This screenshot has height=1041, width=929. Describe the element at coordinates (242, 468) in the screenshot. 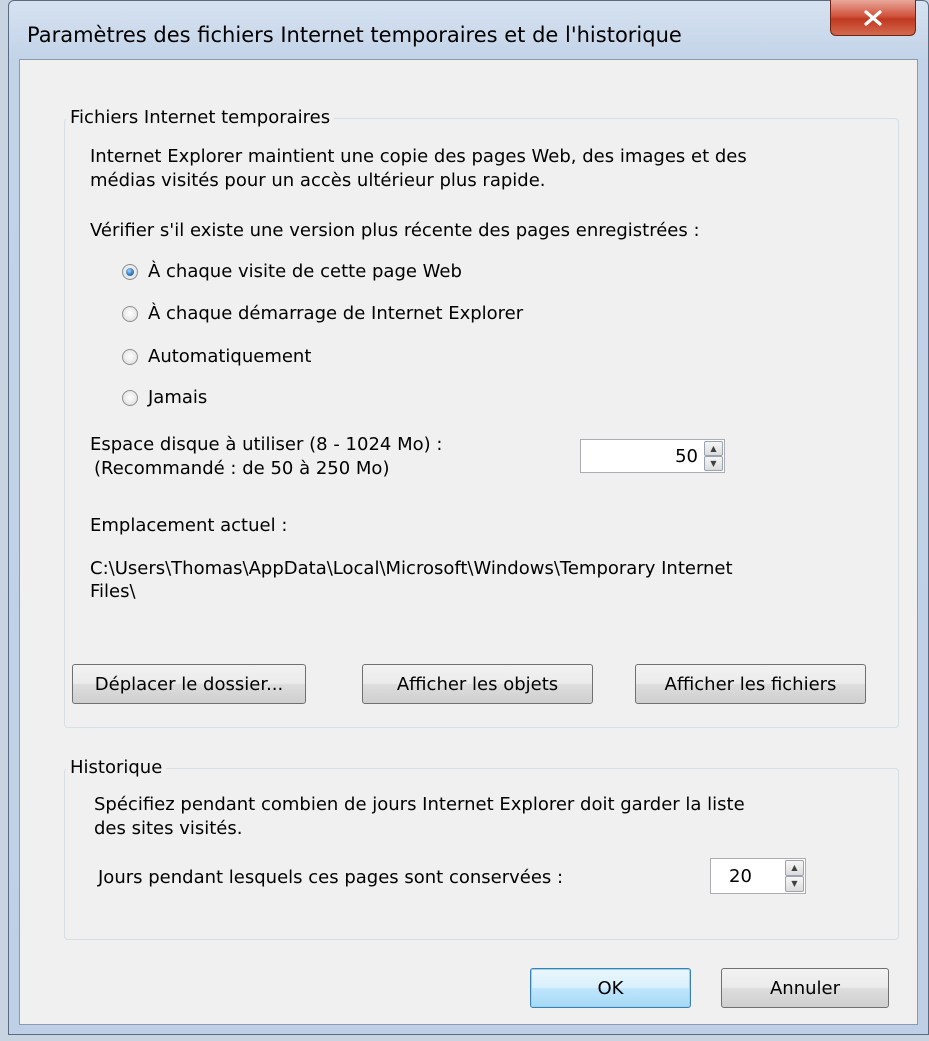

I see `disk-space-hint: (Recommandé : de 50 à 250 Mo)` at that location.